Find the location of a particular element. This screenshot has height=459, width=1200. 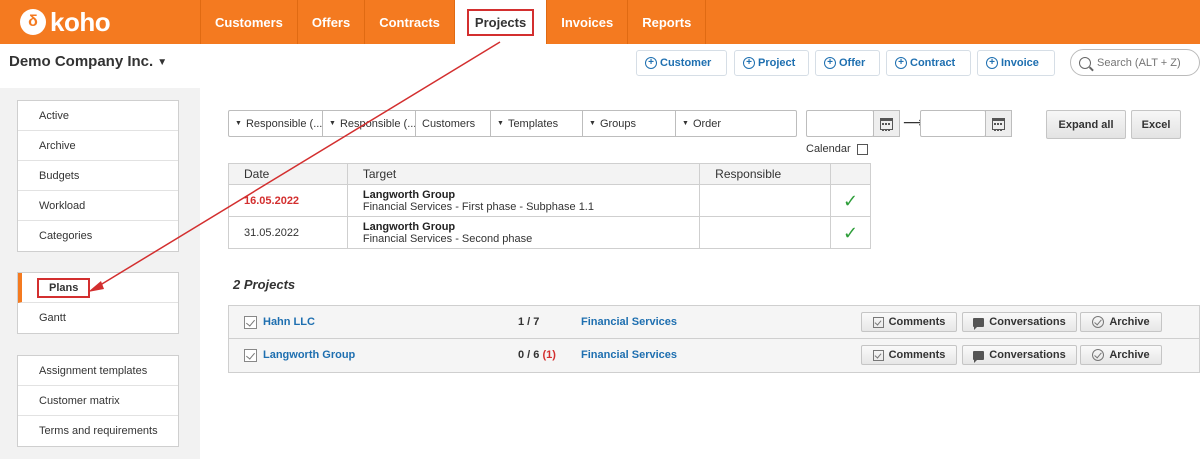

filter-order: ▼ Order is located at coordinates (736, 123).